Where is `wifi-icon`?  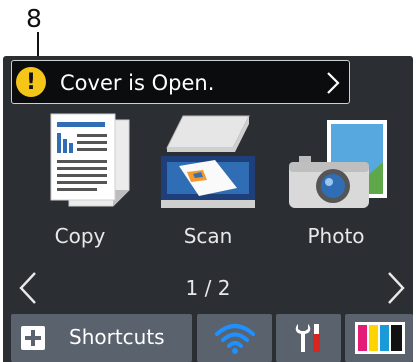
wifi-icon is located at coordinates (235, 339).